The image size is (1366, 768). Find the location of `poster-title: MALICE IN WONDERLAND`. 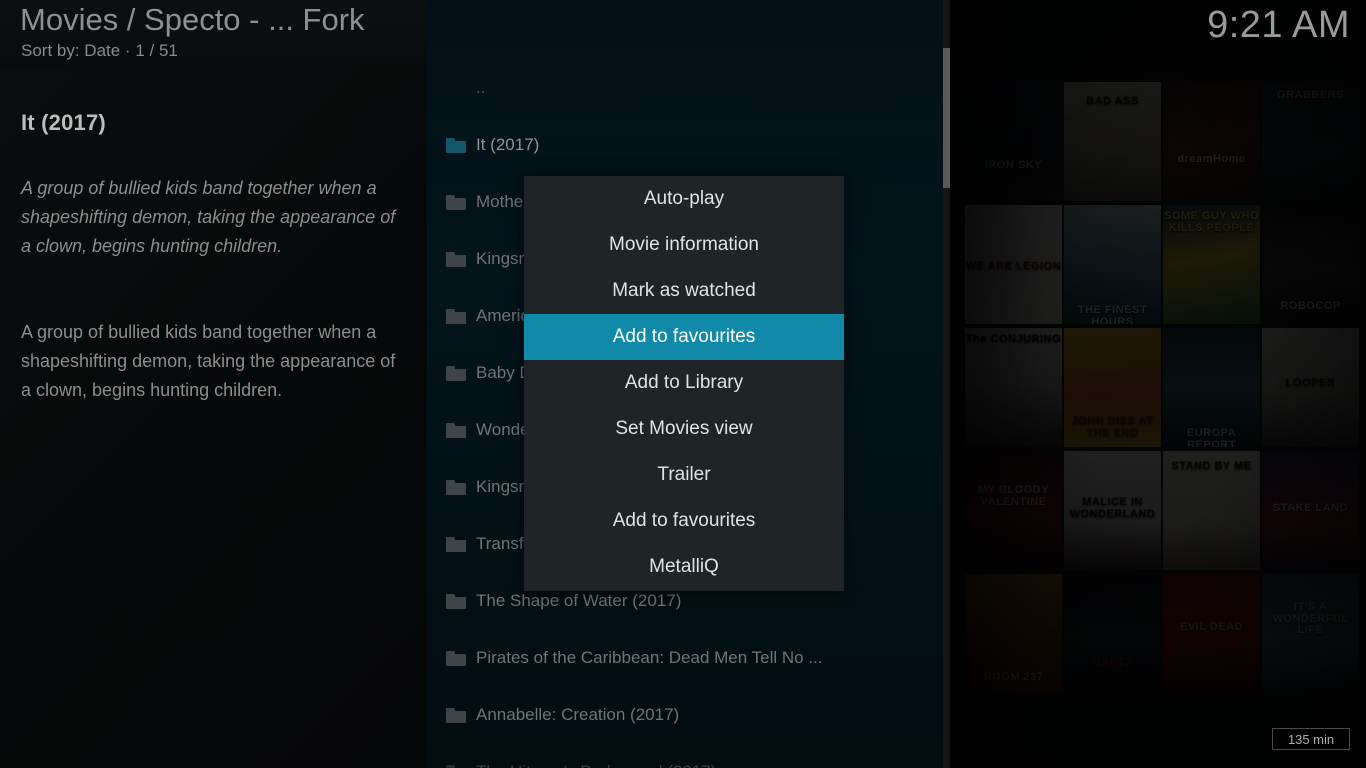

poster-title: MALICE IN WONDERLAND is located at coordinates (1112, 508).